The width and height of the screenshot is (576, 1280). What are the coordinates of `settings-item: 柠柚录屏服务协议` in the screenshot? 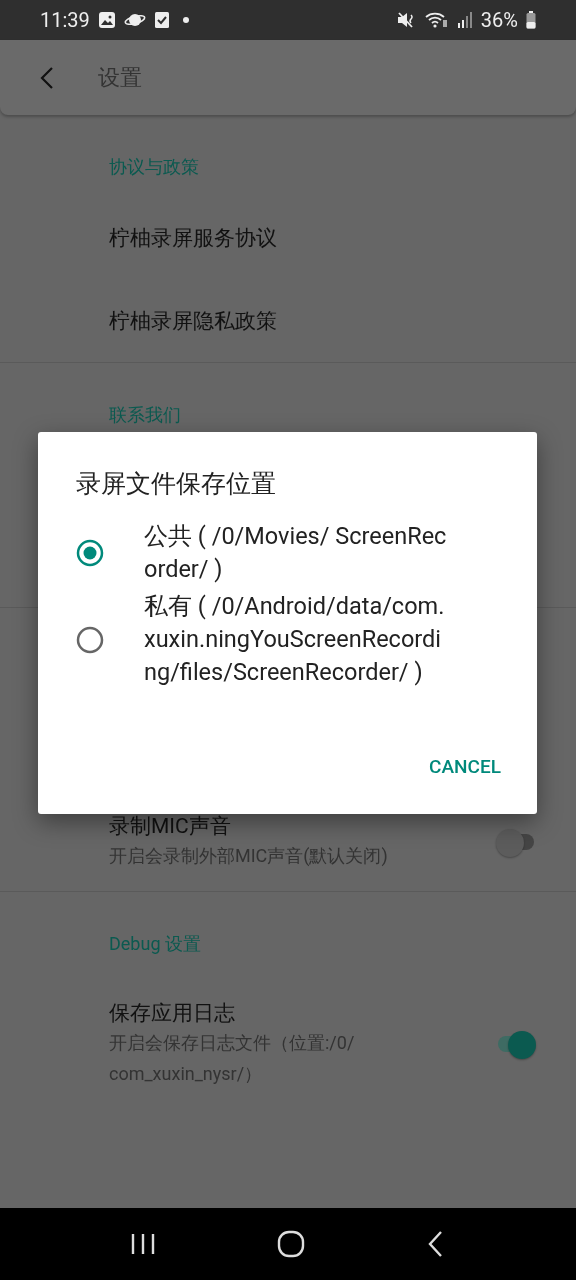 It's located at (288, 237).